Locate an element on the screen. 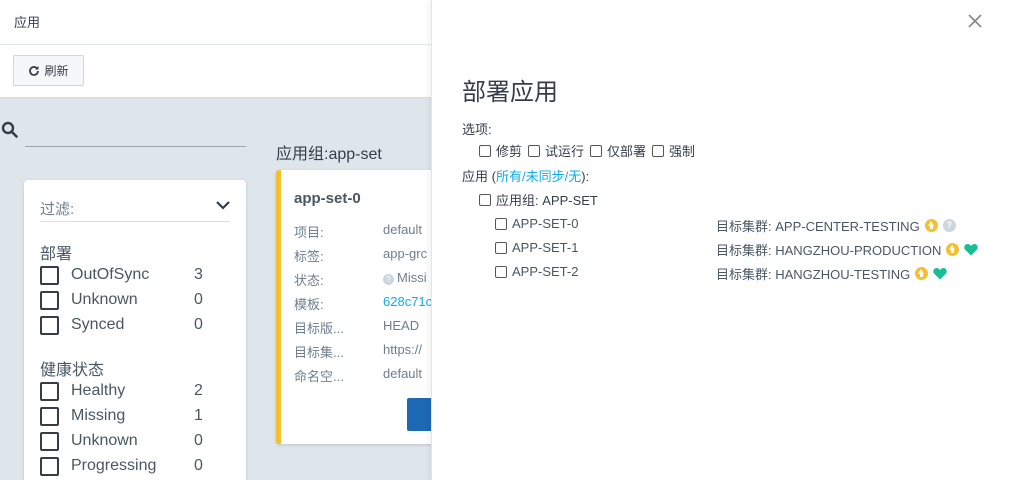 This screenshot has width=1021, height=480. app-group-checkbox: 应用组: APP-SET is located at coordinates (538, 199).